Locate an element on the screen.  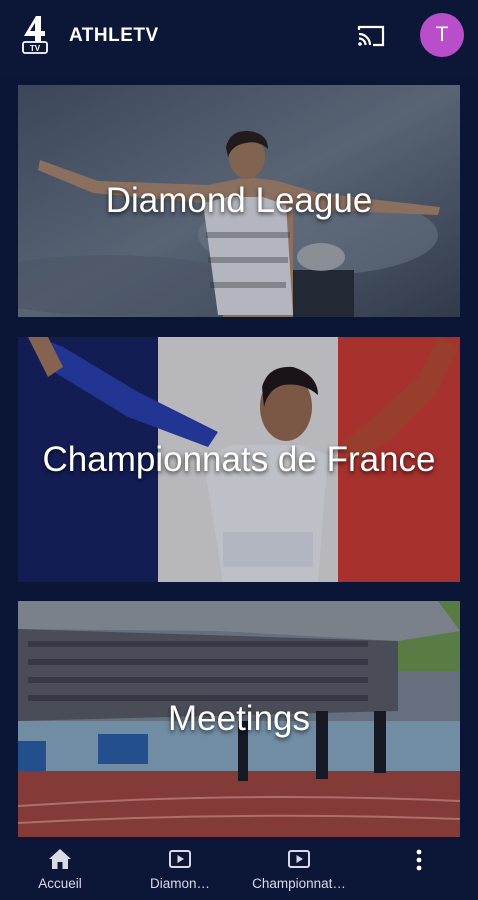
cast-icon is located at coordinates (371, 36).